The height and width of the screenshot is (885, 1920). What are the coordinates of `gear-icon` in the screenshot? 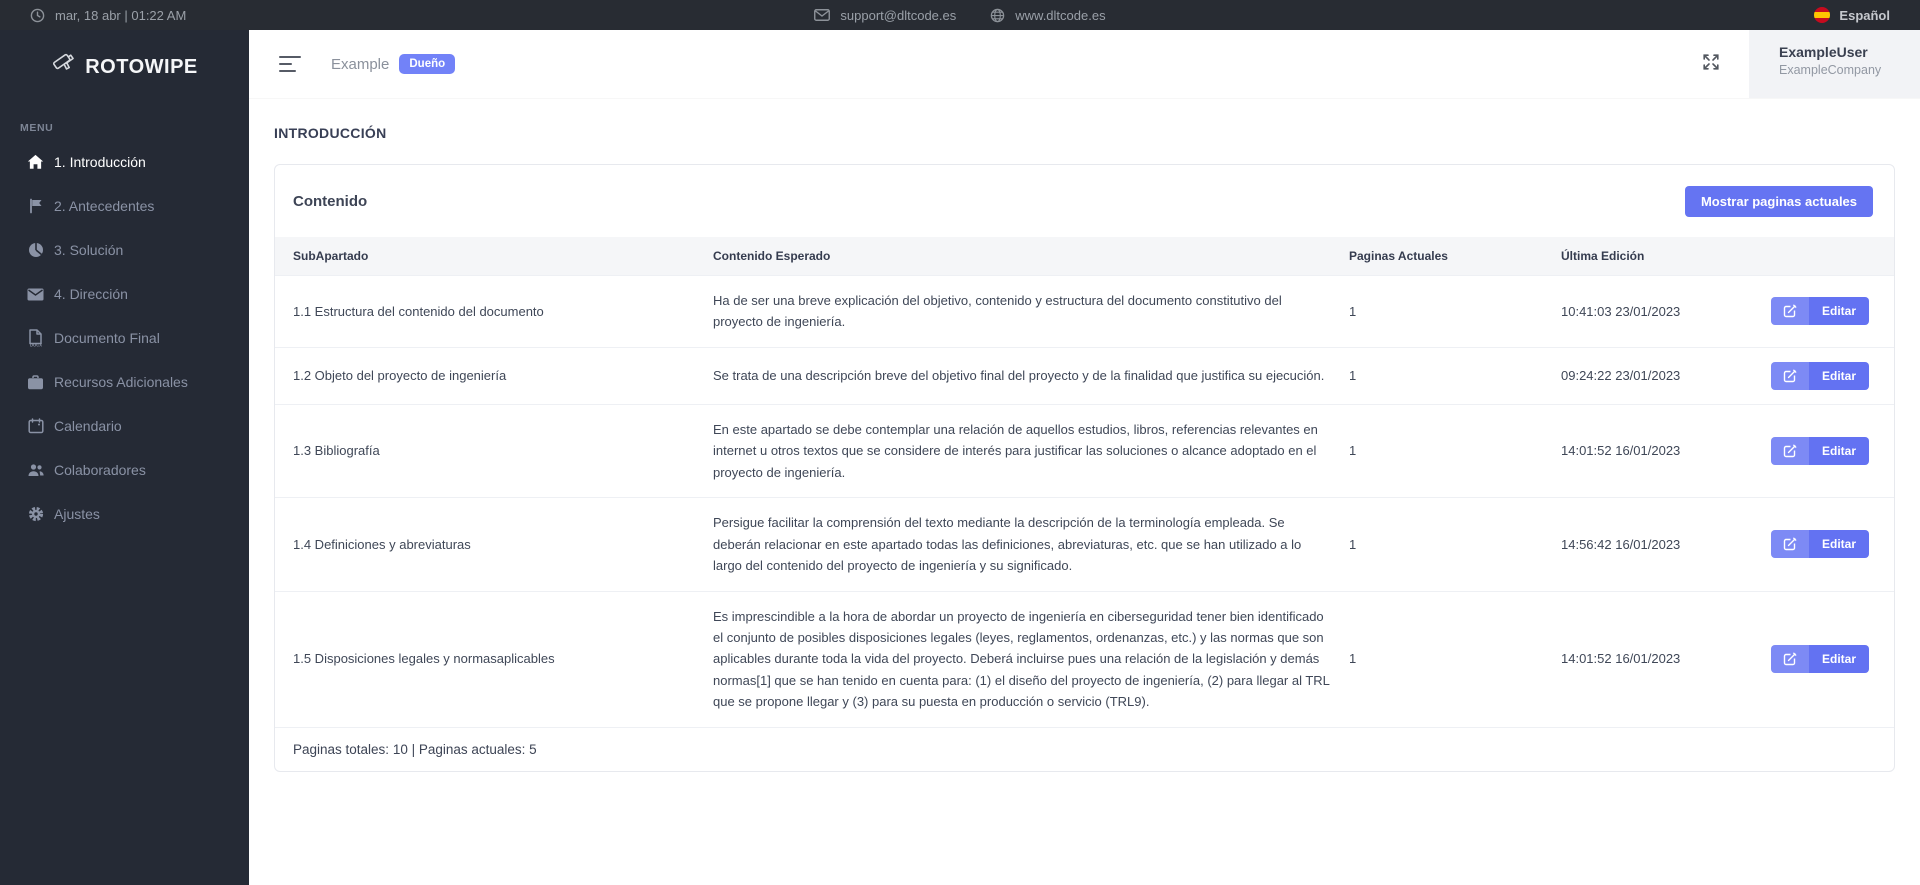 It's located at (35, 514).